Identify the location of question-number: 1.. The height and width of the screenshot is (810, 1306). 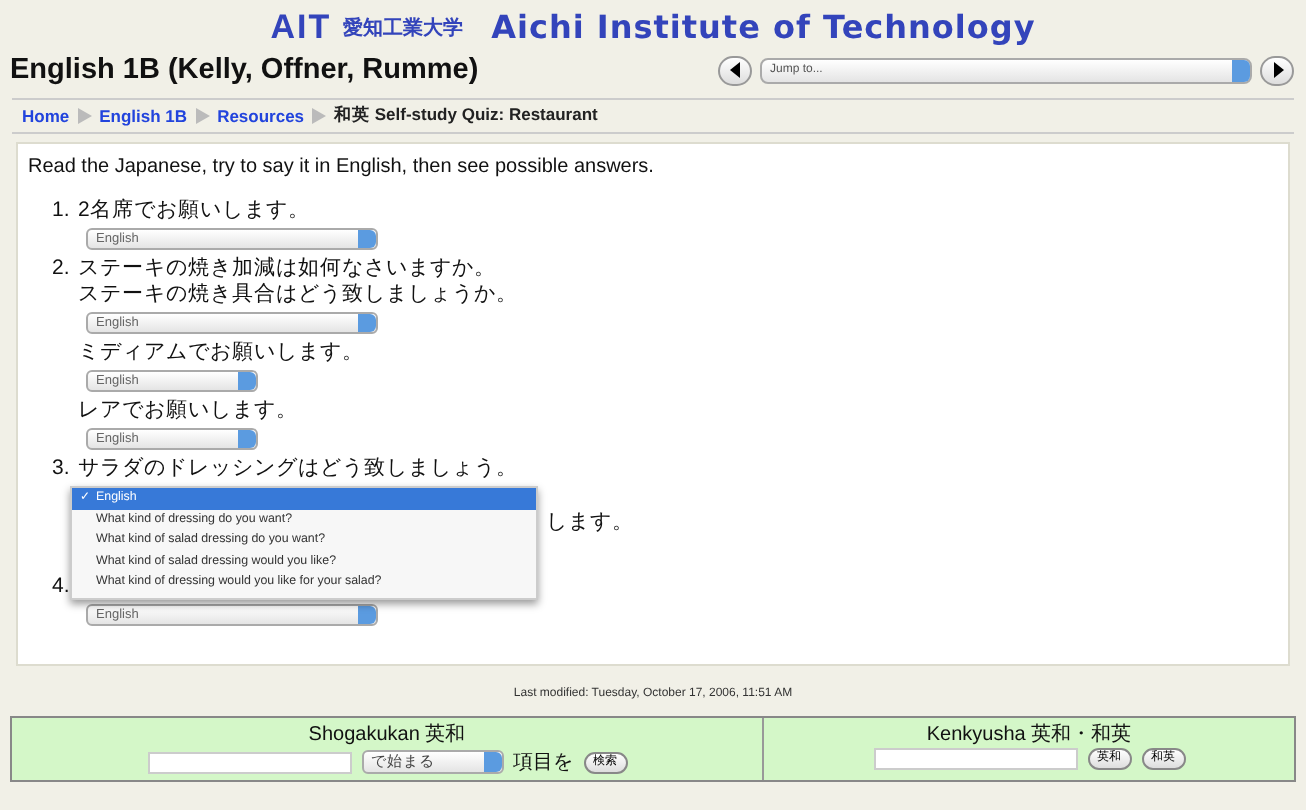
(62, 212).